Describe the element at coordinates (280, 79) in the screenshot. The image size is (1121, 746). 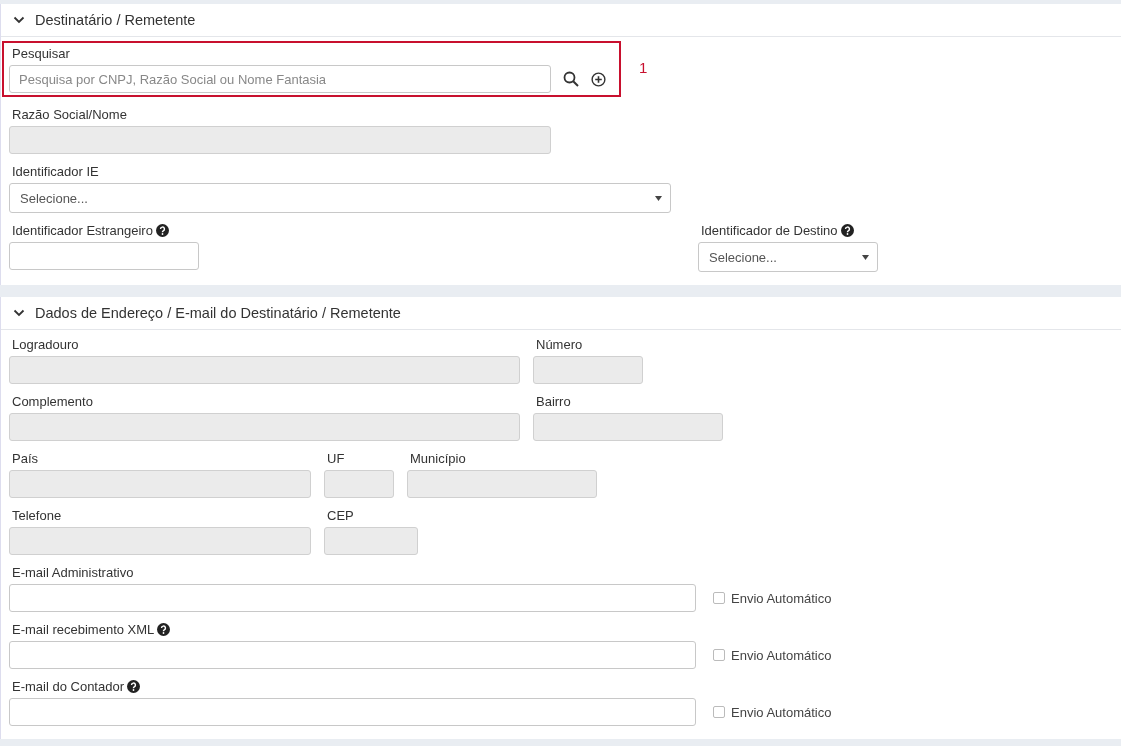
I see `search-field: Pesquisa por CNPJ, Razão Social ou Nome Fantasia` at that location.